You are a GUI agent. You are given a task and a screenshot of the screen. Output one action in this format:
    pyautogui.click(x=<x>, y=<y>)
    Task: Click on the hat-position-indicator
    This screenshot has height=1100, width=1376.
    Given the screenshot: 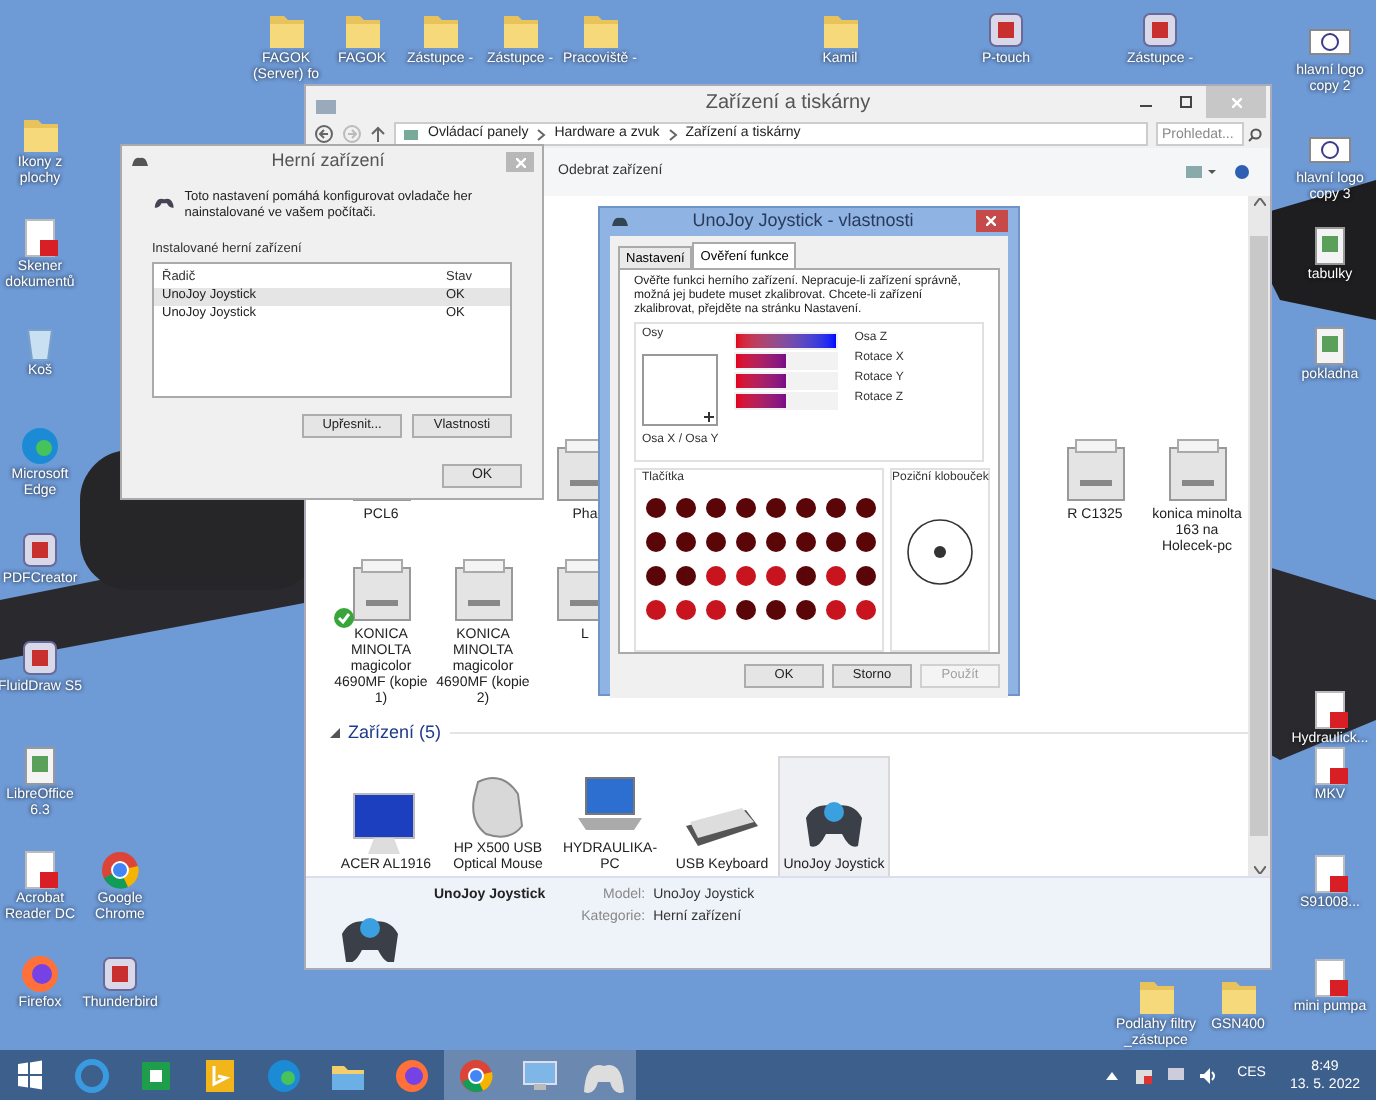 What is the action you would take?
    pyautogui.click(x=940, y=551)
    